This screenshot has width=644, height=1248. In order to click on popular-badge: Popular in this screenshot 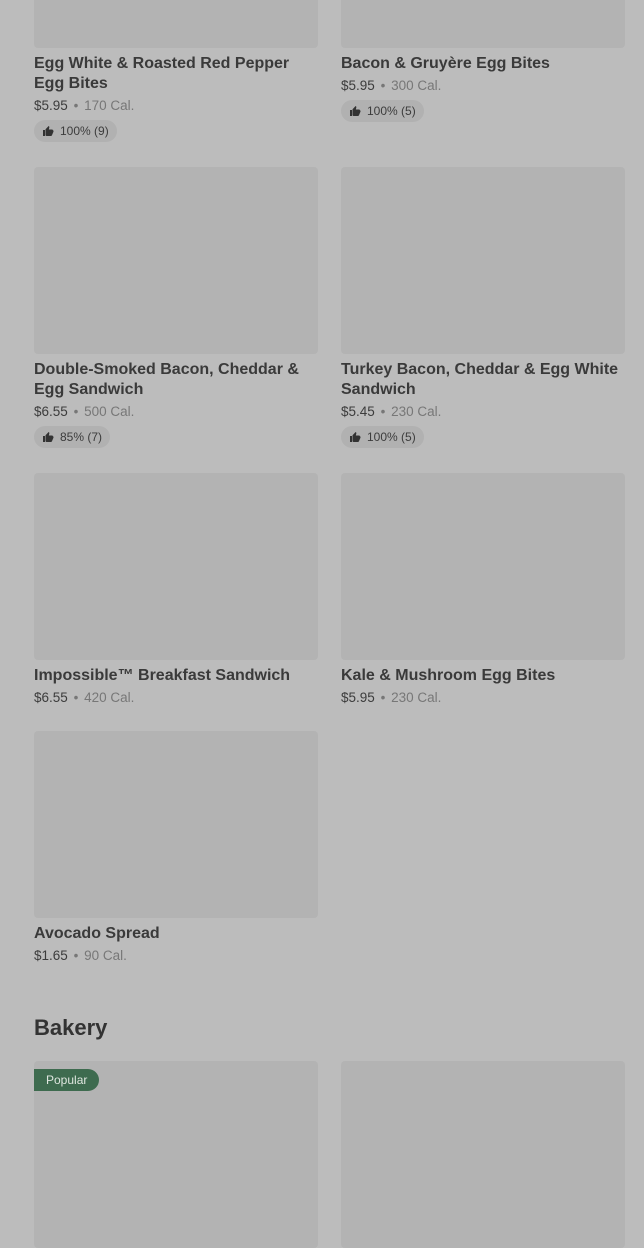, I will do `click(67, 1080)`.